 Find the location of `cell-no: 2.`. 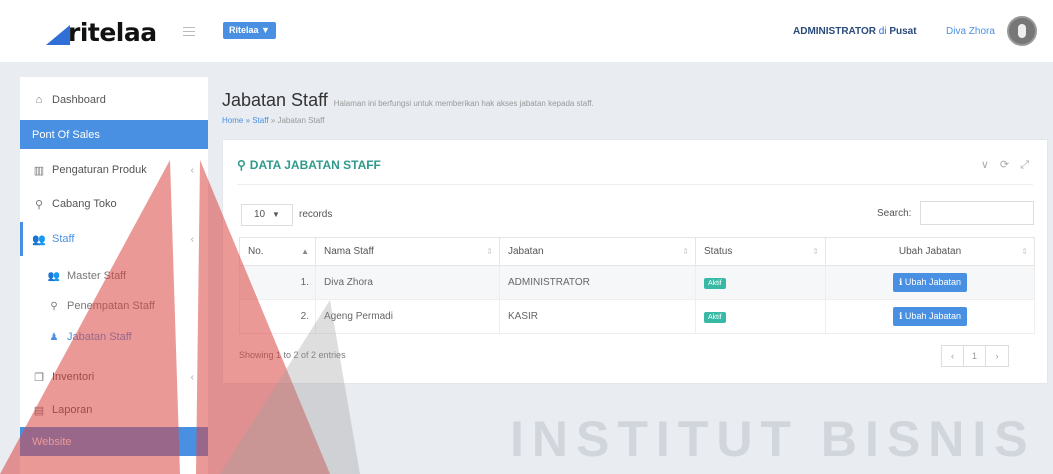

cell-no: 2. is located at coordinates (277, 316).